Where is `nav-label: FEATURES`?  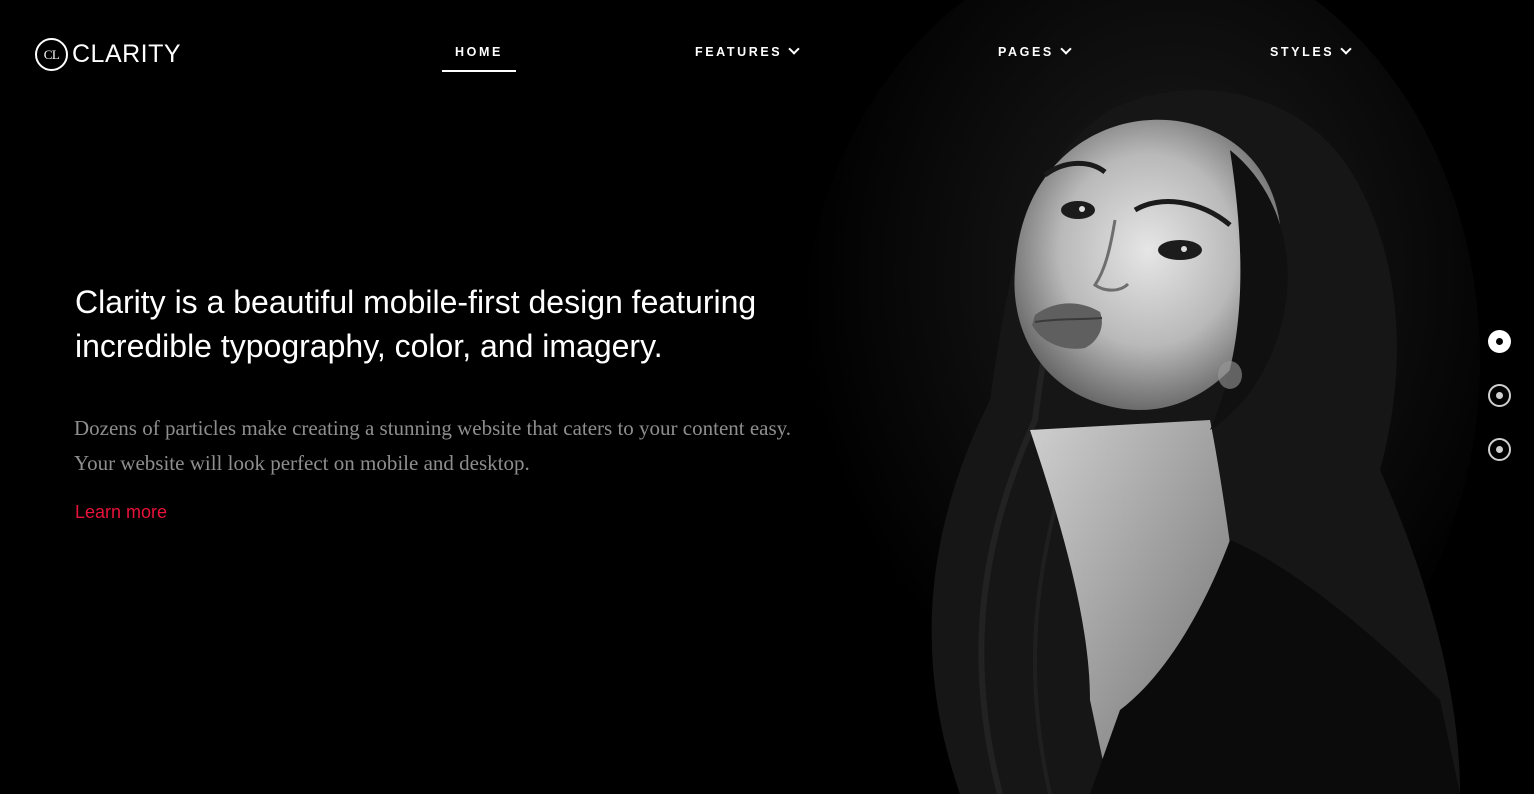 nav-label: FEATURES is located at coordinates (739, 52).